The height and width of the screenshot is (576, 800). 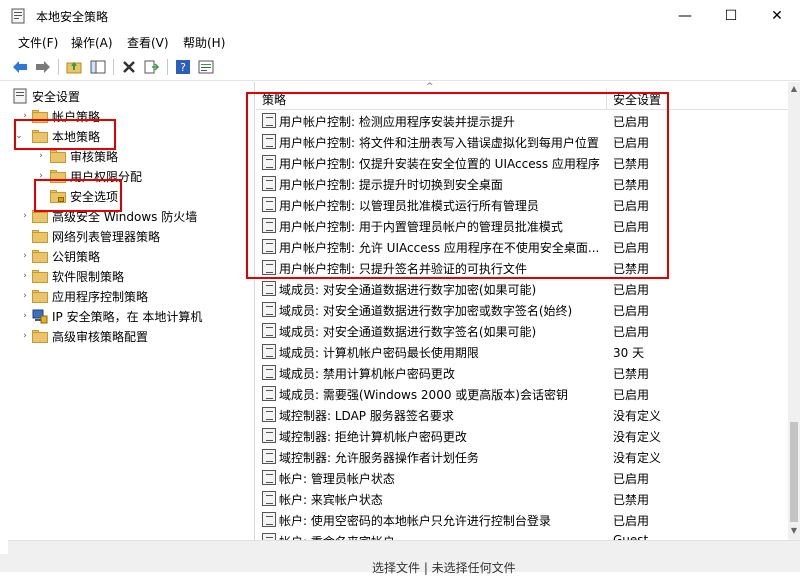 I want to click on tree-item-app-control: 应用程序控制策略, so click(x=90, y=296).